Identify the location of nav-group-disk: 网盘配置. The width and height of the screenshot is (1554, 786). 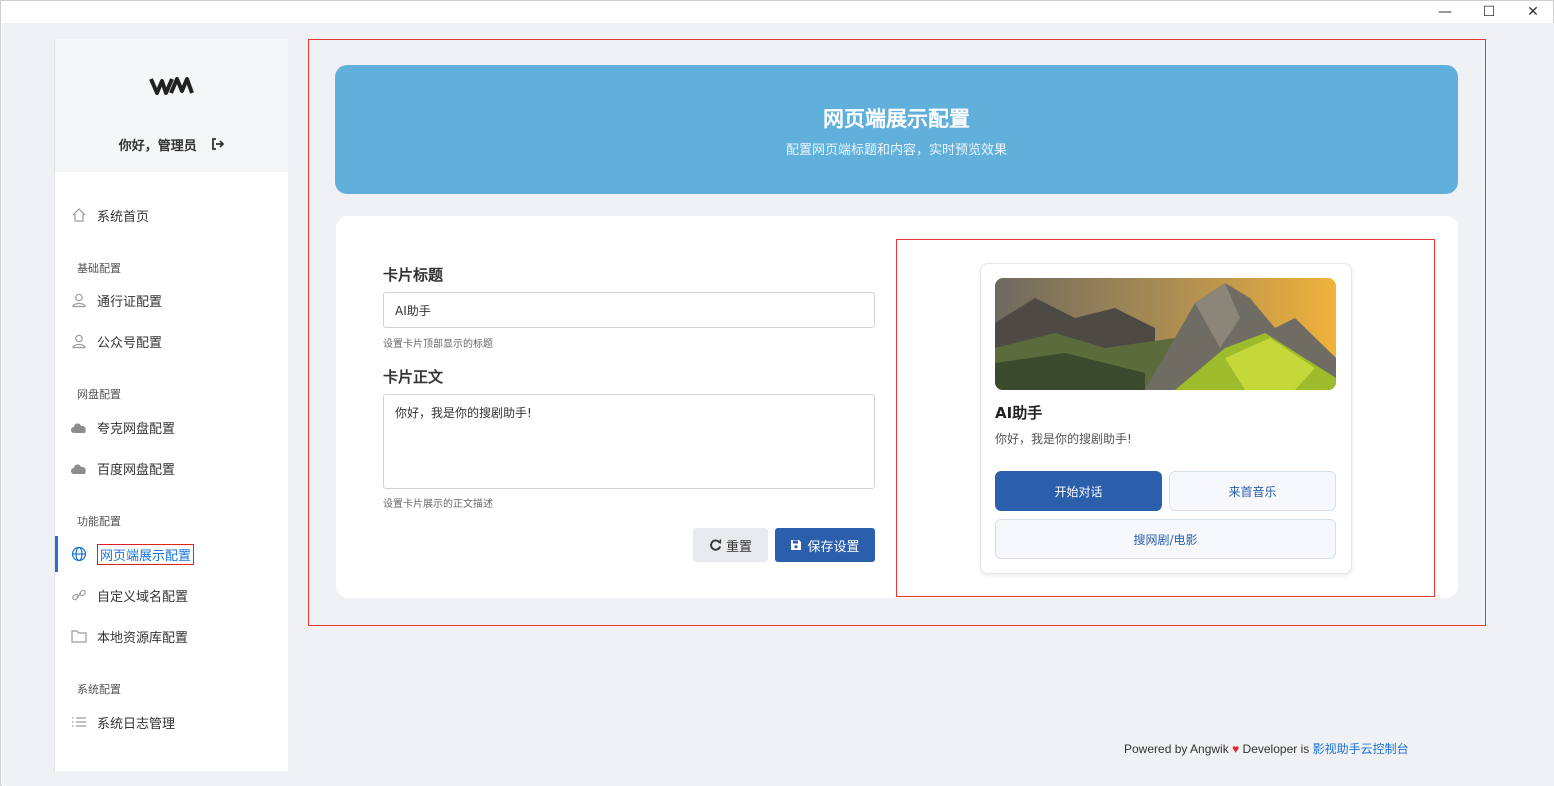
(99, 394).